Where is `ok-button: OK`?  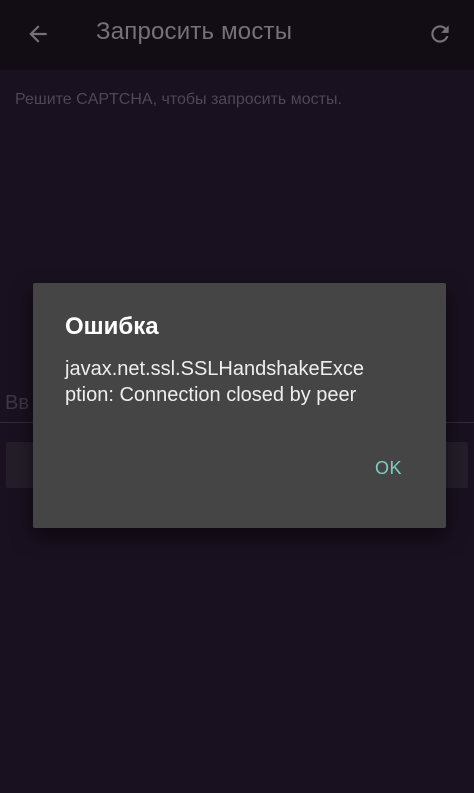
ok-button: OK is located at coordinates (388, 468).